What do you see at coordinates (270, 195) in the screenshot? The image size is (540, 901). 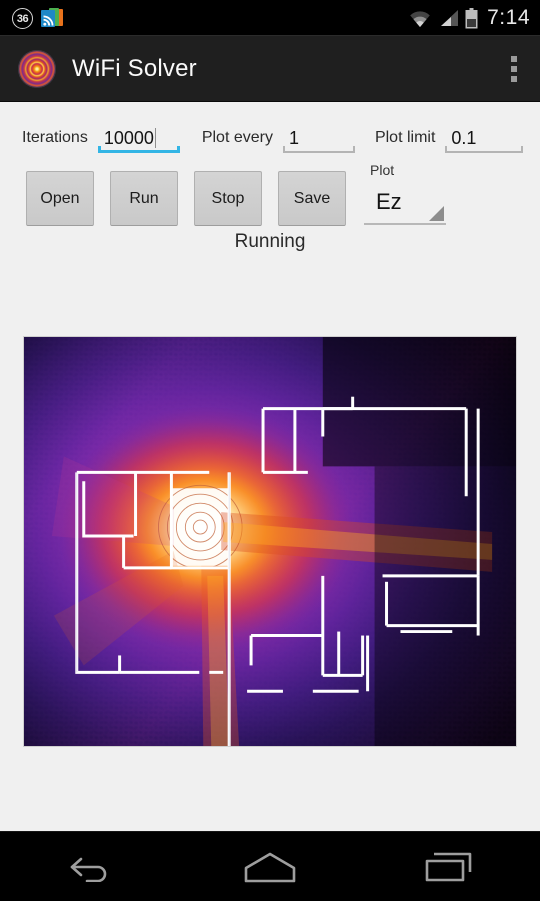 I see `actions-row: Open Run Stop Save Plot Ez` at bounding box center [270, 195].